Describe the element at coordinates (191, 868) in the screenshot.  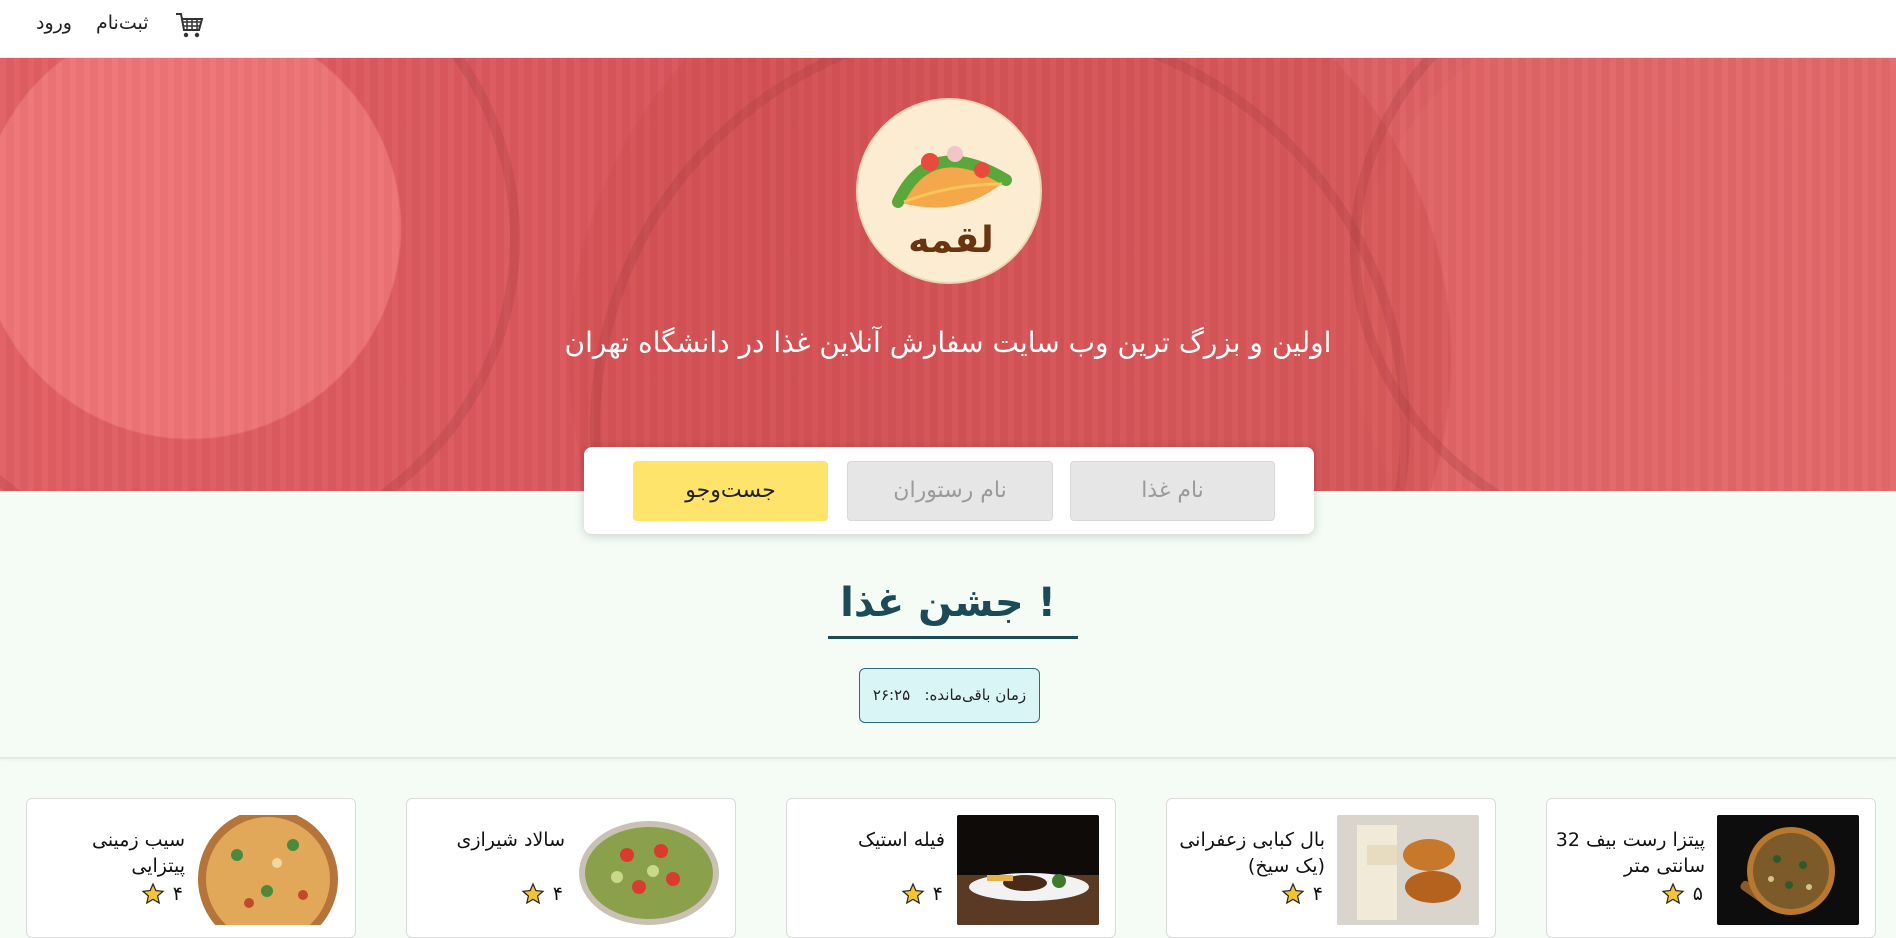
I see `food-card: سیب زمینی پیتزایی ۴` at that location.